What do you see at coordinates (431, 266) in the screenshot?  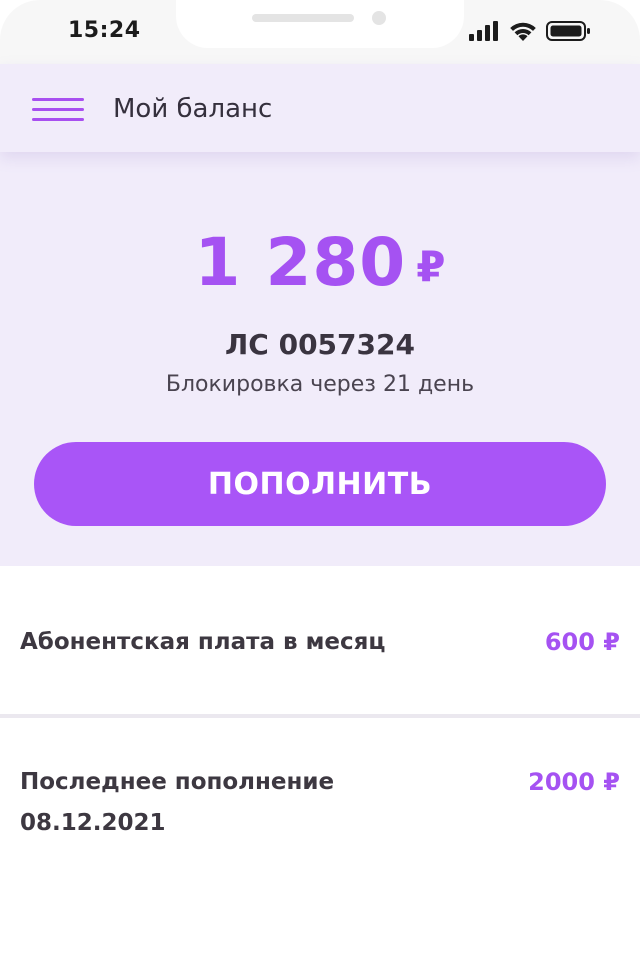 I see `currency-symbol: ₽` at bounding box center [431, 266].